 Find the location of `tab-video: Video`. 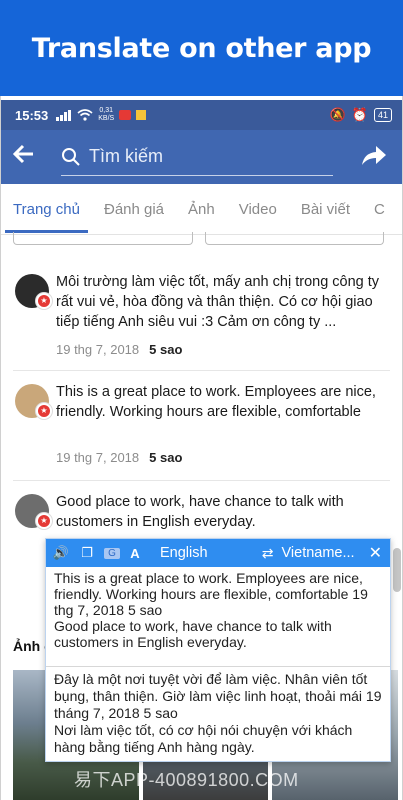

tab-video: Video is located at coordinates (258, 209).